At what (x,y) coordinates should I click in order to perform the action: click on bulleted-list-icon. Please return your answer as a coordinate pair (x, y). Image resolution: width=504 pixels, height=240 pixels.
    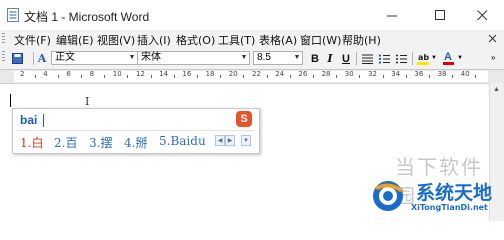
    Looking at the image, I should click on (401, 58).